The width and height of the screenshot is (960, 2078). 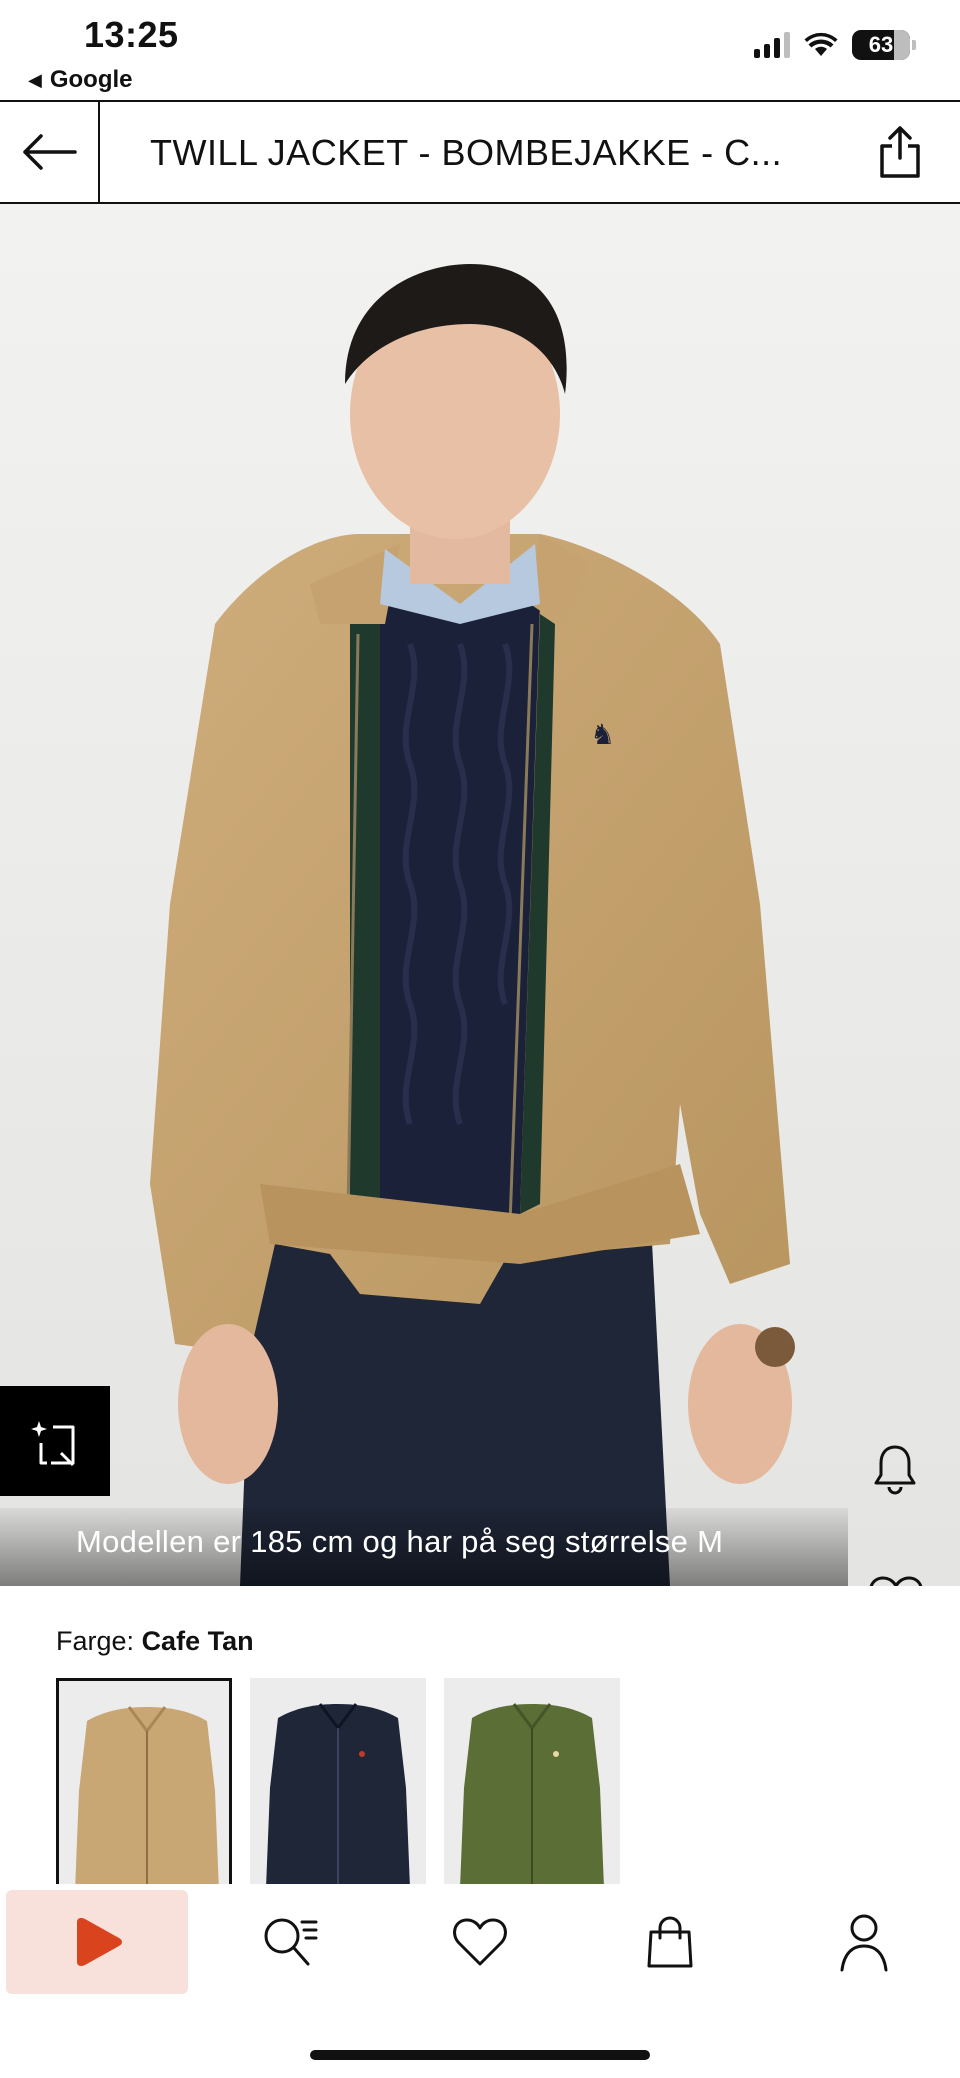 What do you see at coordinates (480, 50) in the screenshot?
I see `status-bar: 13:25 ◀ Google 63` at bounding box center [480, 50].